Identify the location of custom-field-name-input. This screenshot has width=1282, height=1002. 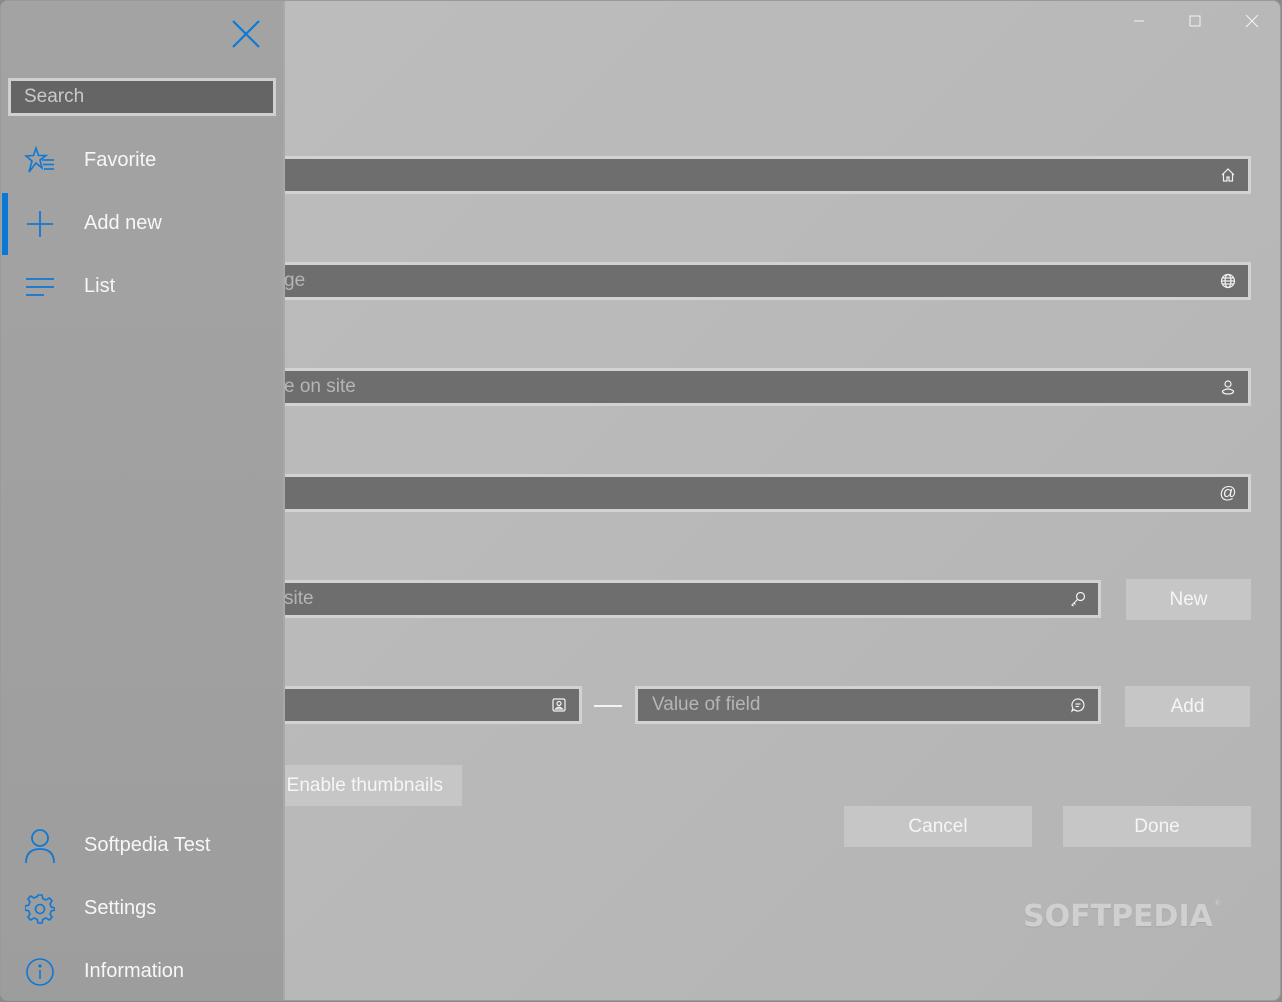
(396, 705).